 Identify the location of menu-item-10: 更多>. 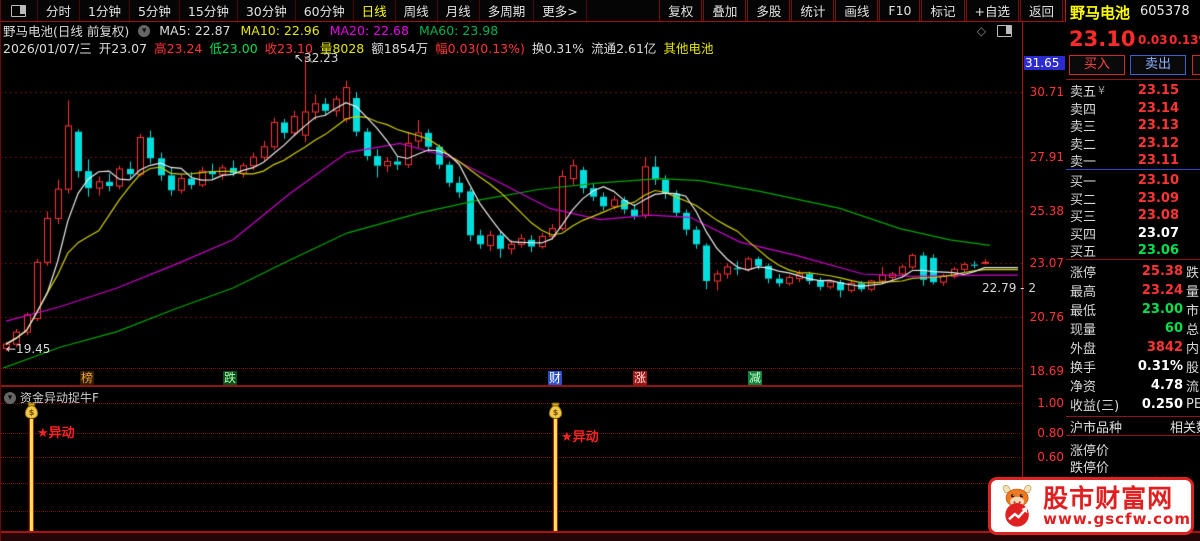
(560, 10).